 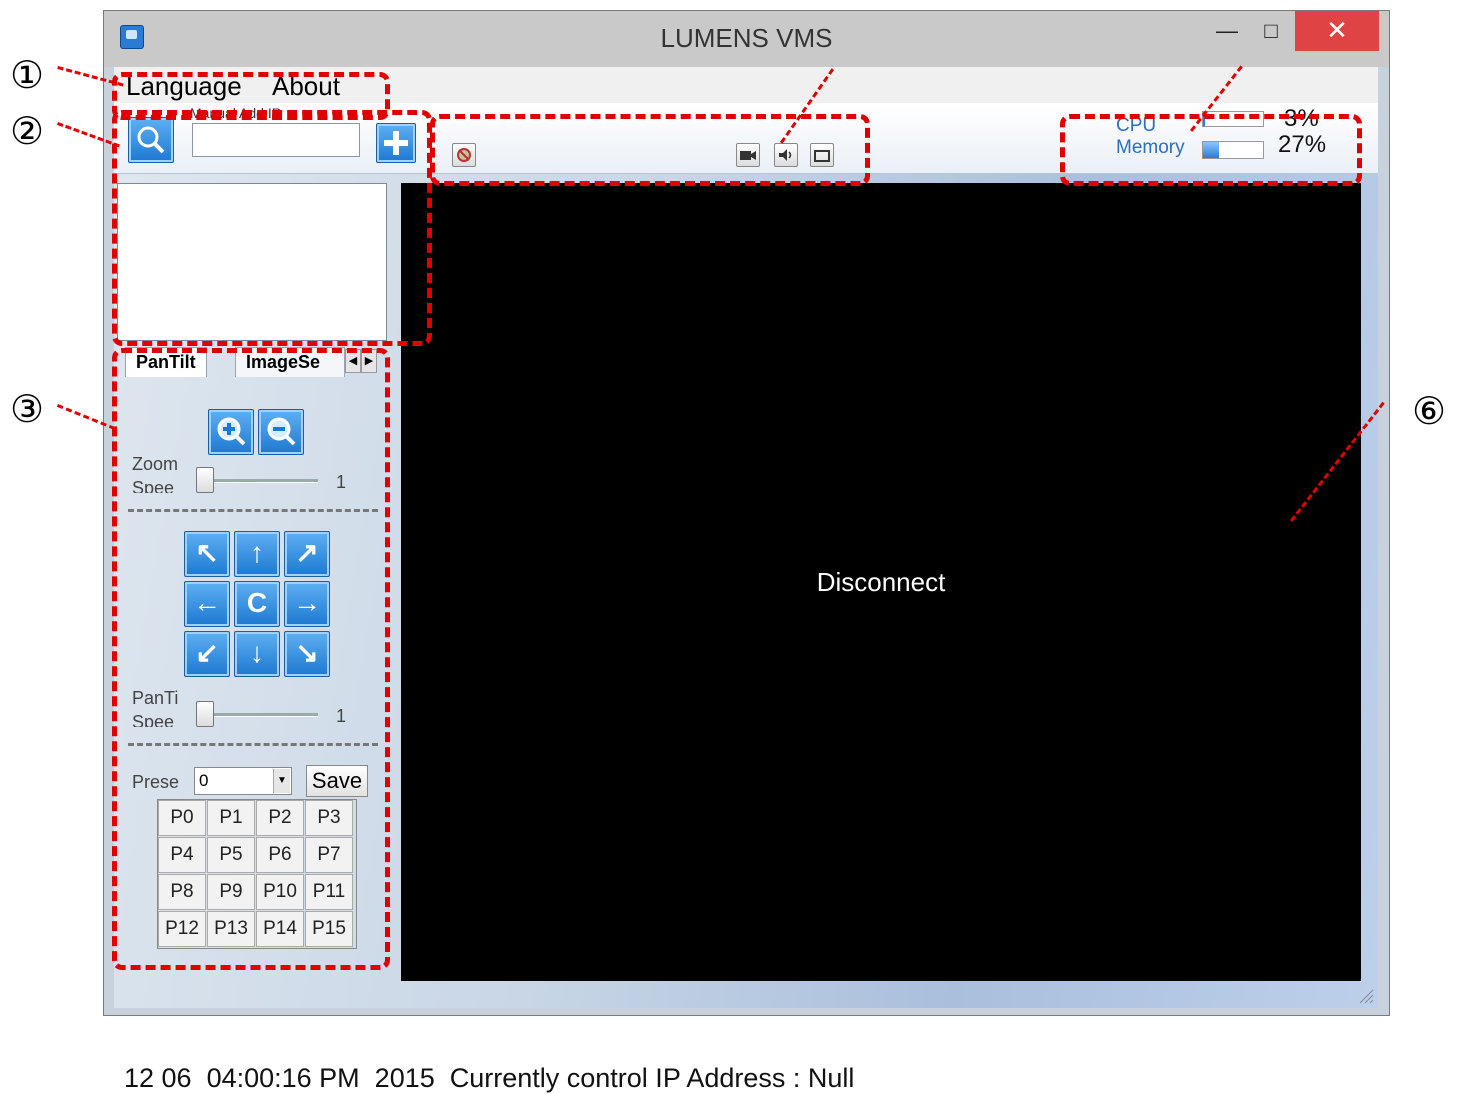 I want to click on menu-language: Language, so click(x=184, y=86).